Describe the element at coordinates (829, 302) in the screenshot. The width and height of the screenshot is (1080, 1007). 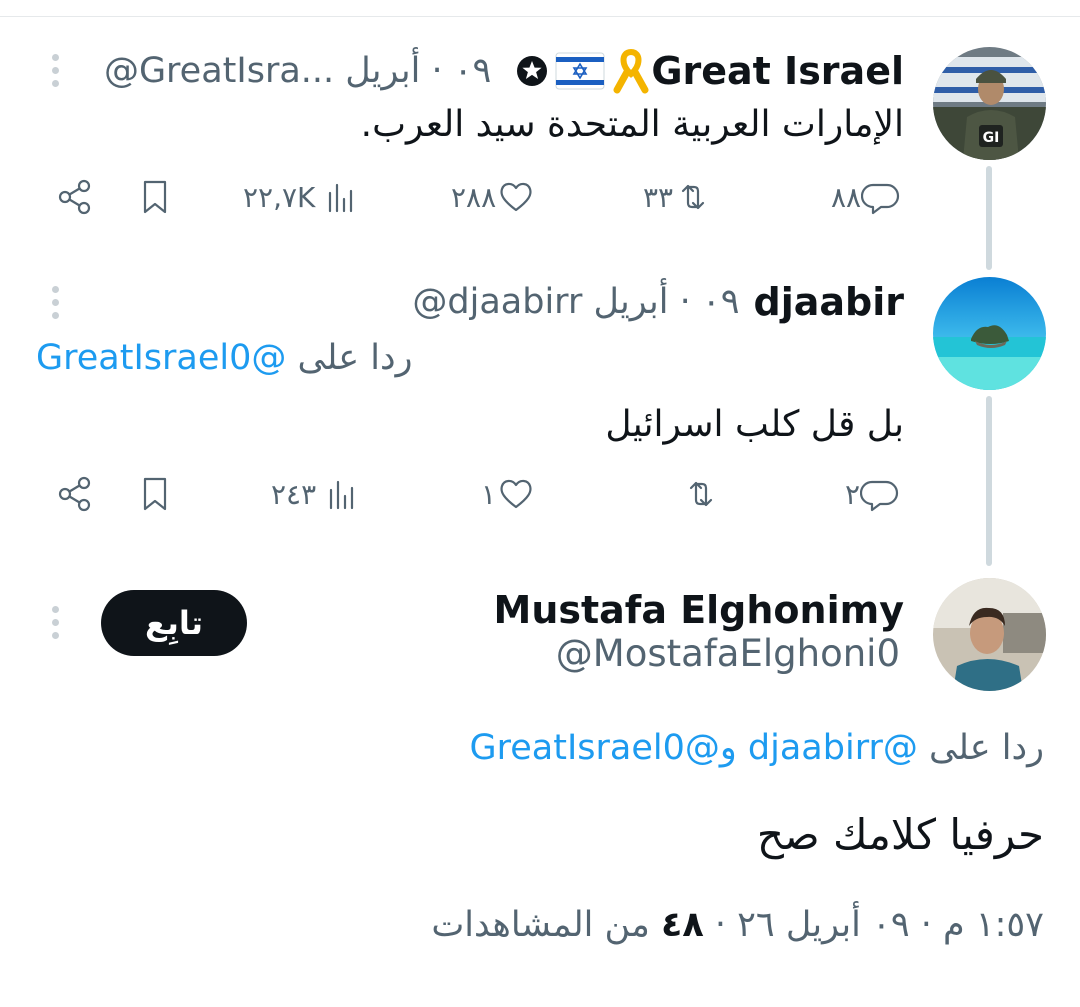
I see `author-name: djaabir` at that location.